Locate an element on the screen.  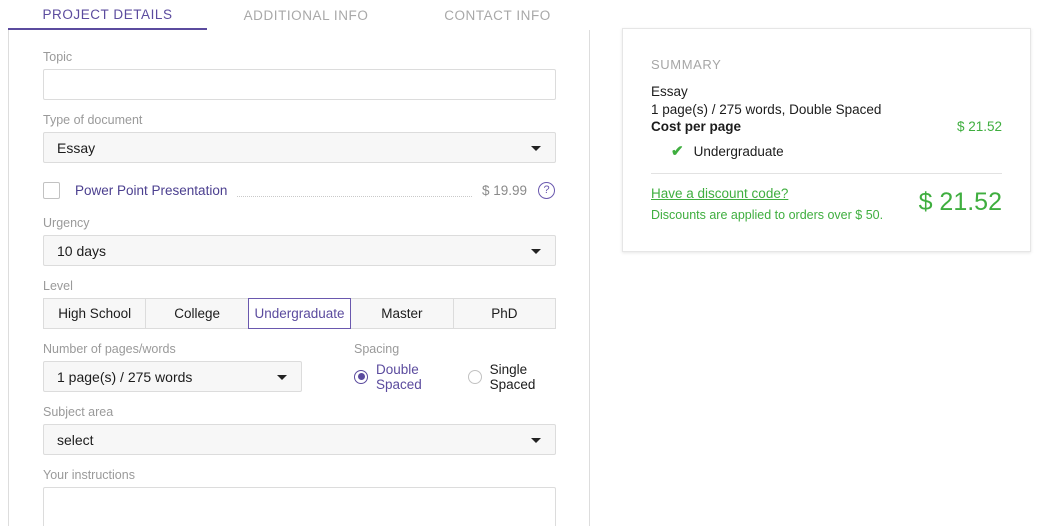
instructions-textarea is located at coordinates (299, 506).